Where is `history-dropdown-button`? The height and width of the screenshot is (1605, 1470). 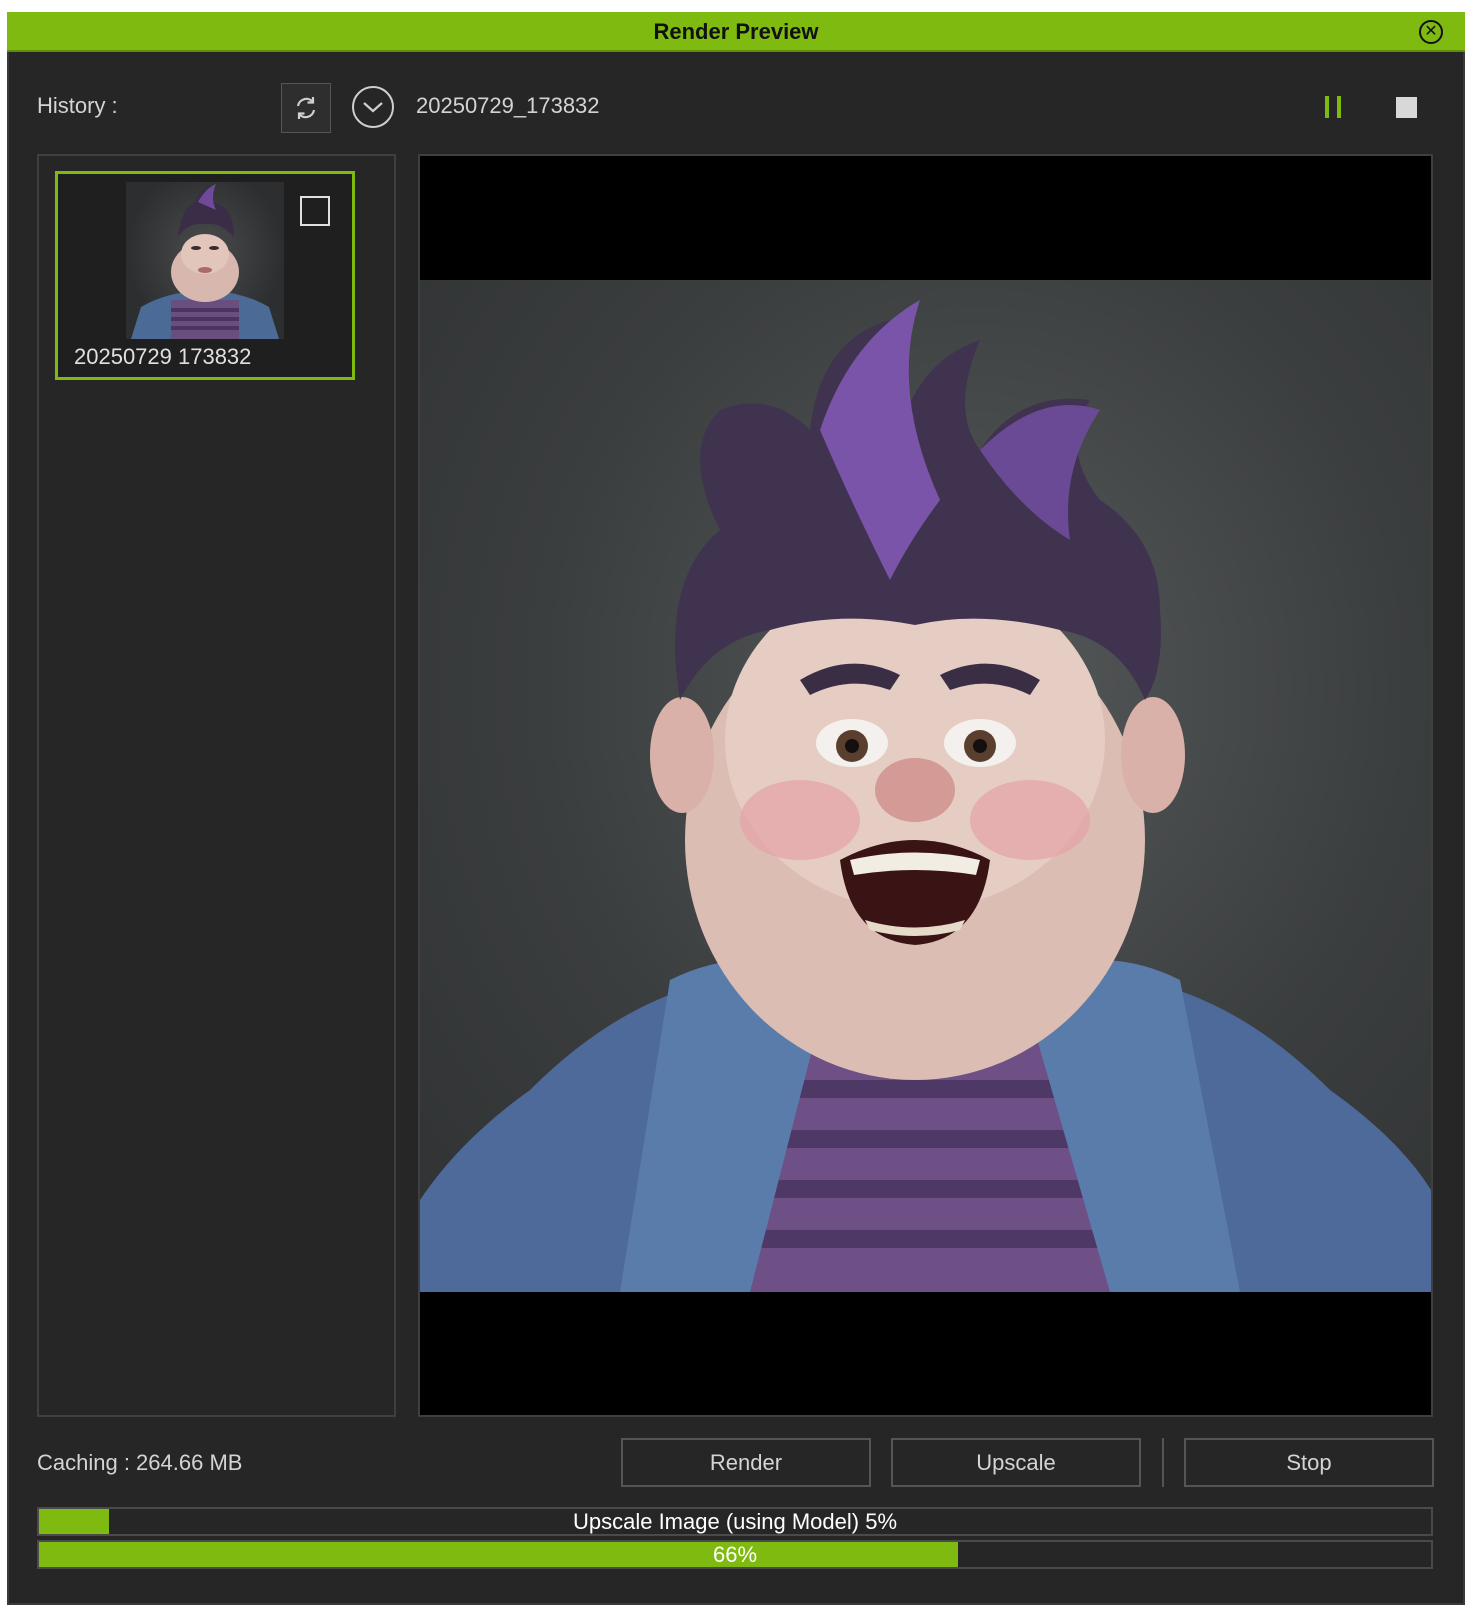
history-dropdown-button is located at coordinates (373, 107).